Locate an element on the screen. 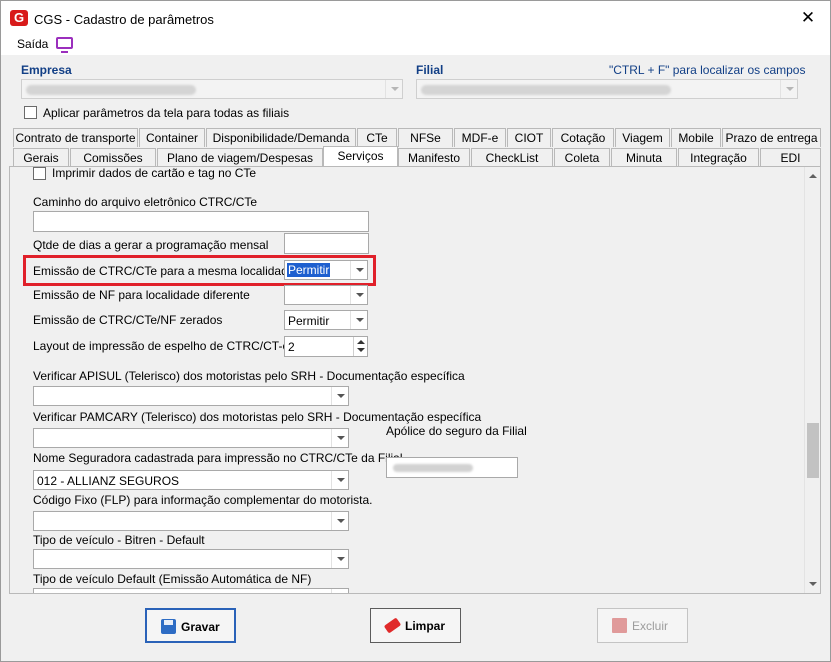  tab-cotacao: Cotação is located at coordinates (583, 137).